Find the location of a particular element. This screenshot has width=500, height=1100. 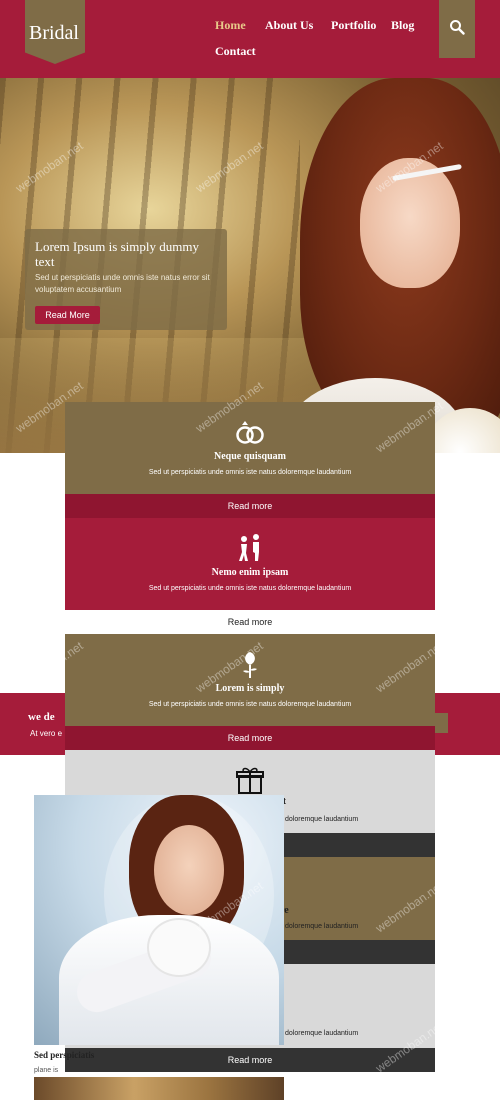

nav-item-contact: Contact is located at coordinates (235, 51).